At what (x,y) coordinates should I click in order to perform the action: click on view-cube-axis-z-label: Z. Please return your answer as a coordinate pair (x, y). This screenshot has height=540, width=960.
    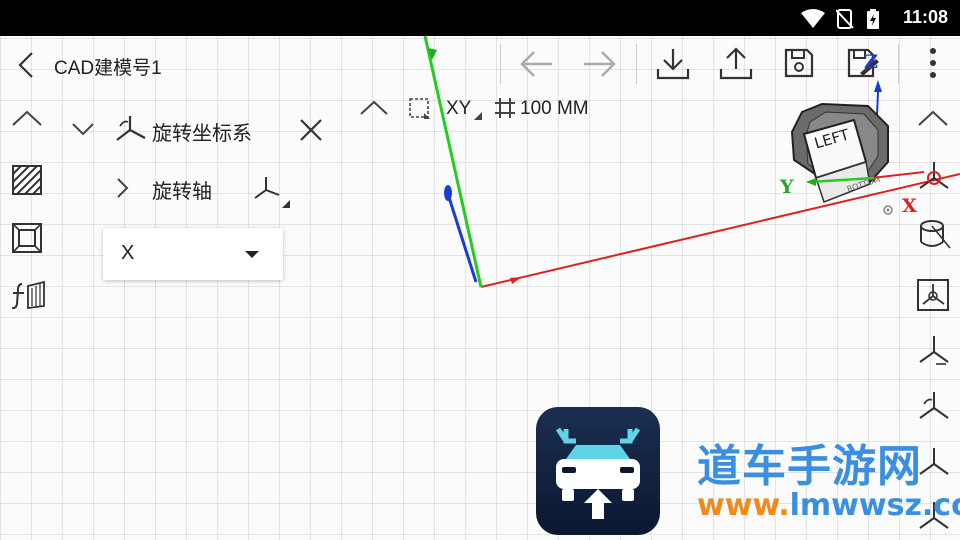
    Looking at the image, I should click on (871, 62).